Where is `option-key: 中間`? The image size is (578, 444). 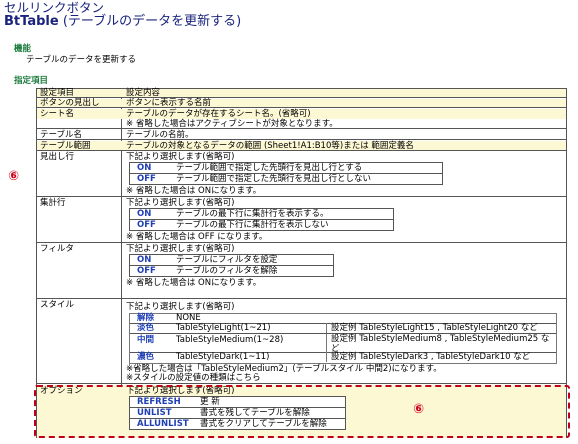 option-key: 中間 is located at coordinates (146, 340).